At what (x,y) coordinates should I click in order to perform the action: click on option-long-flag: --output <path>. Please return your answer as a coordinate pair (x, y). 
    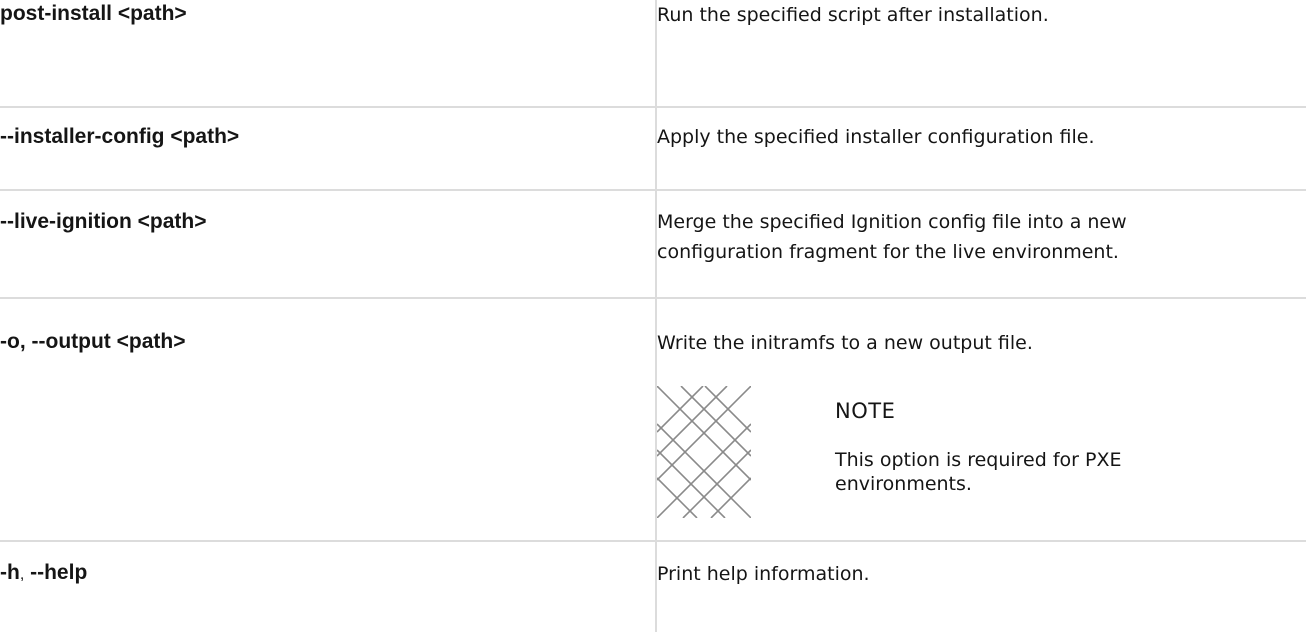
    Looking at the image, I should click on (105, 341).